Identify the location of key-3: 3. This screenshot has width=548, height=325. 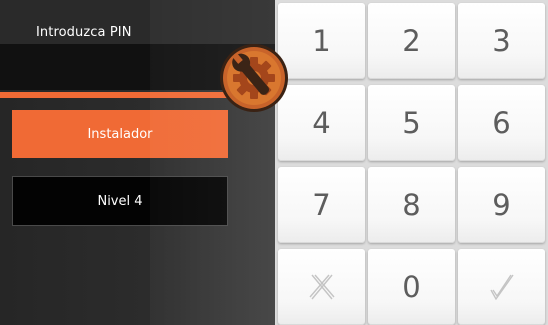
(501, 41).